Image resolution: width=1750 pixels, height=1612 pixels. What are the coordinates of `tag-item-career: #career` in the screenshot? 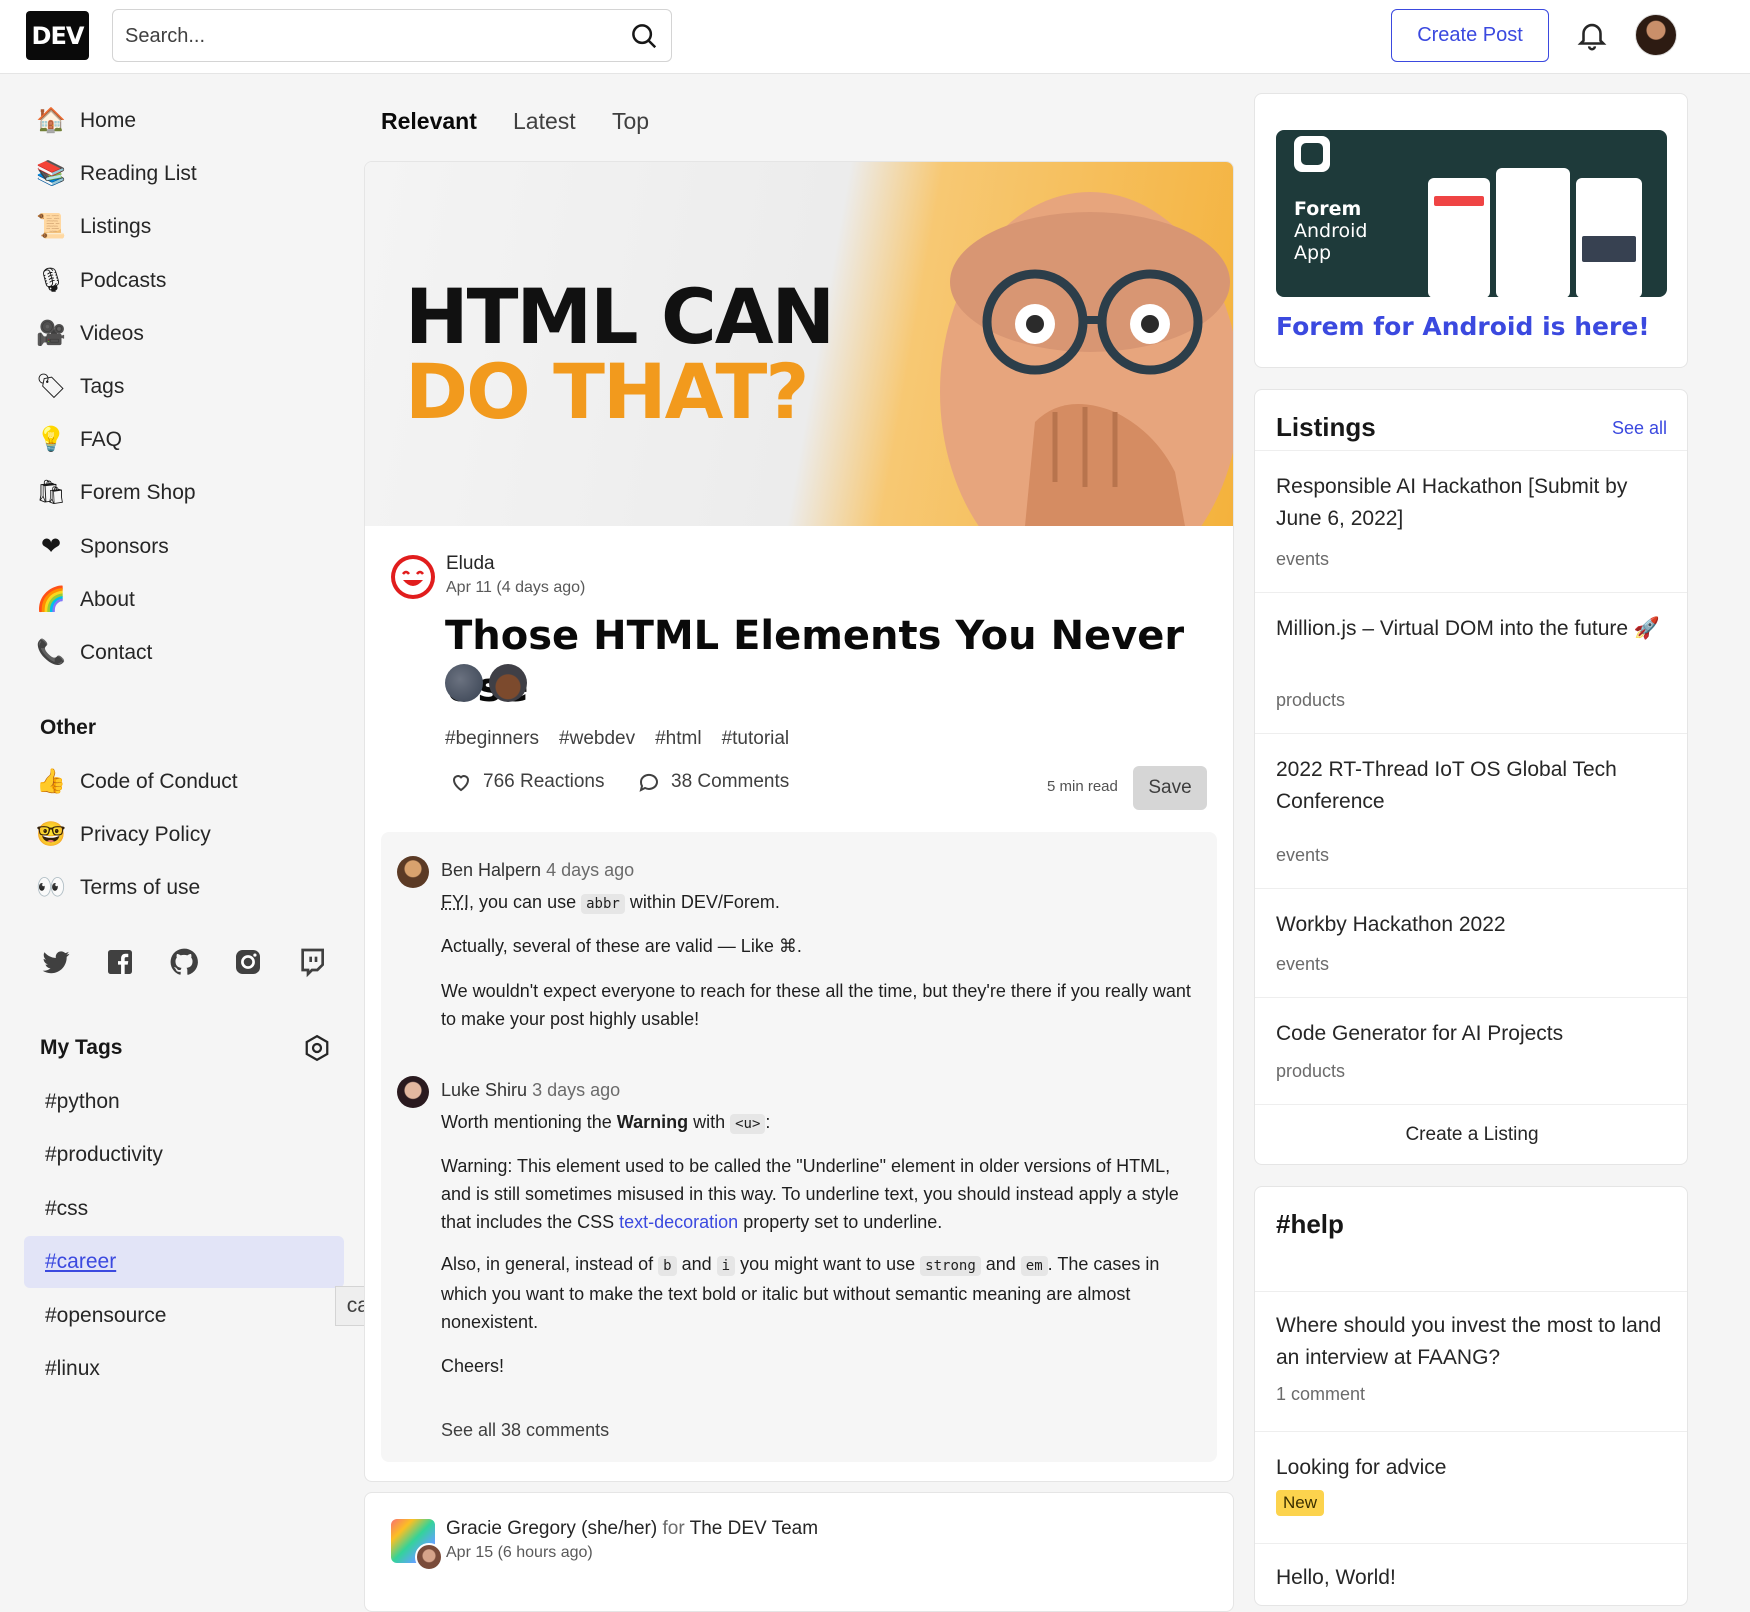 It's located at (184, 1262).